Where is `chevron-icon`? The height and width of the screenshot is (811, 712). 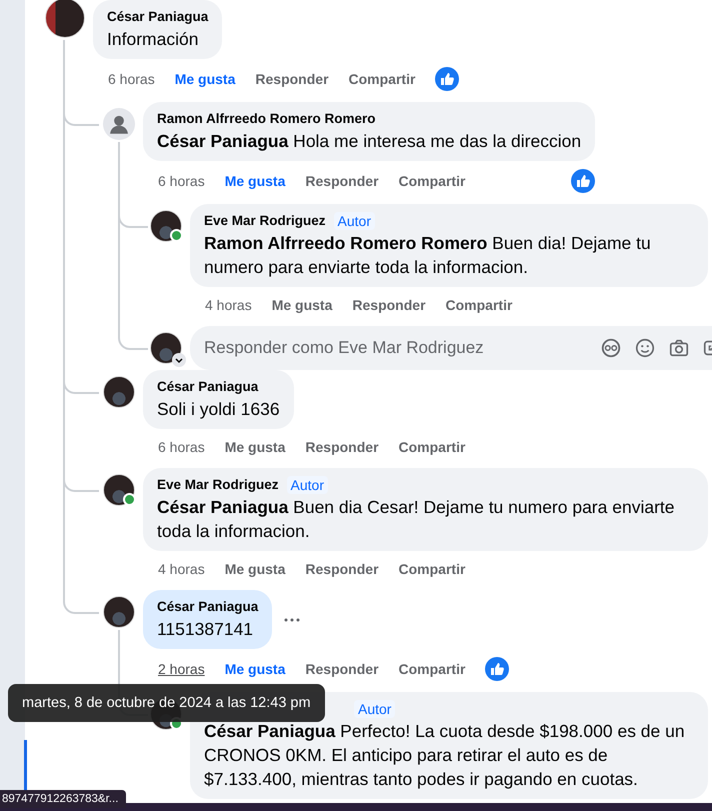 chevron-icon is located at coordinates (179, 360).